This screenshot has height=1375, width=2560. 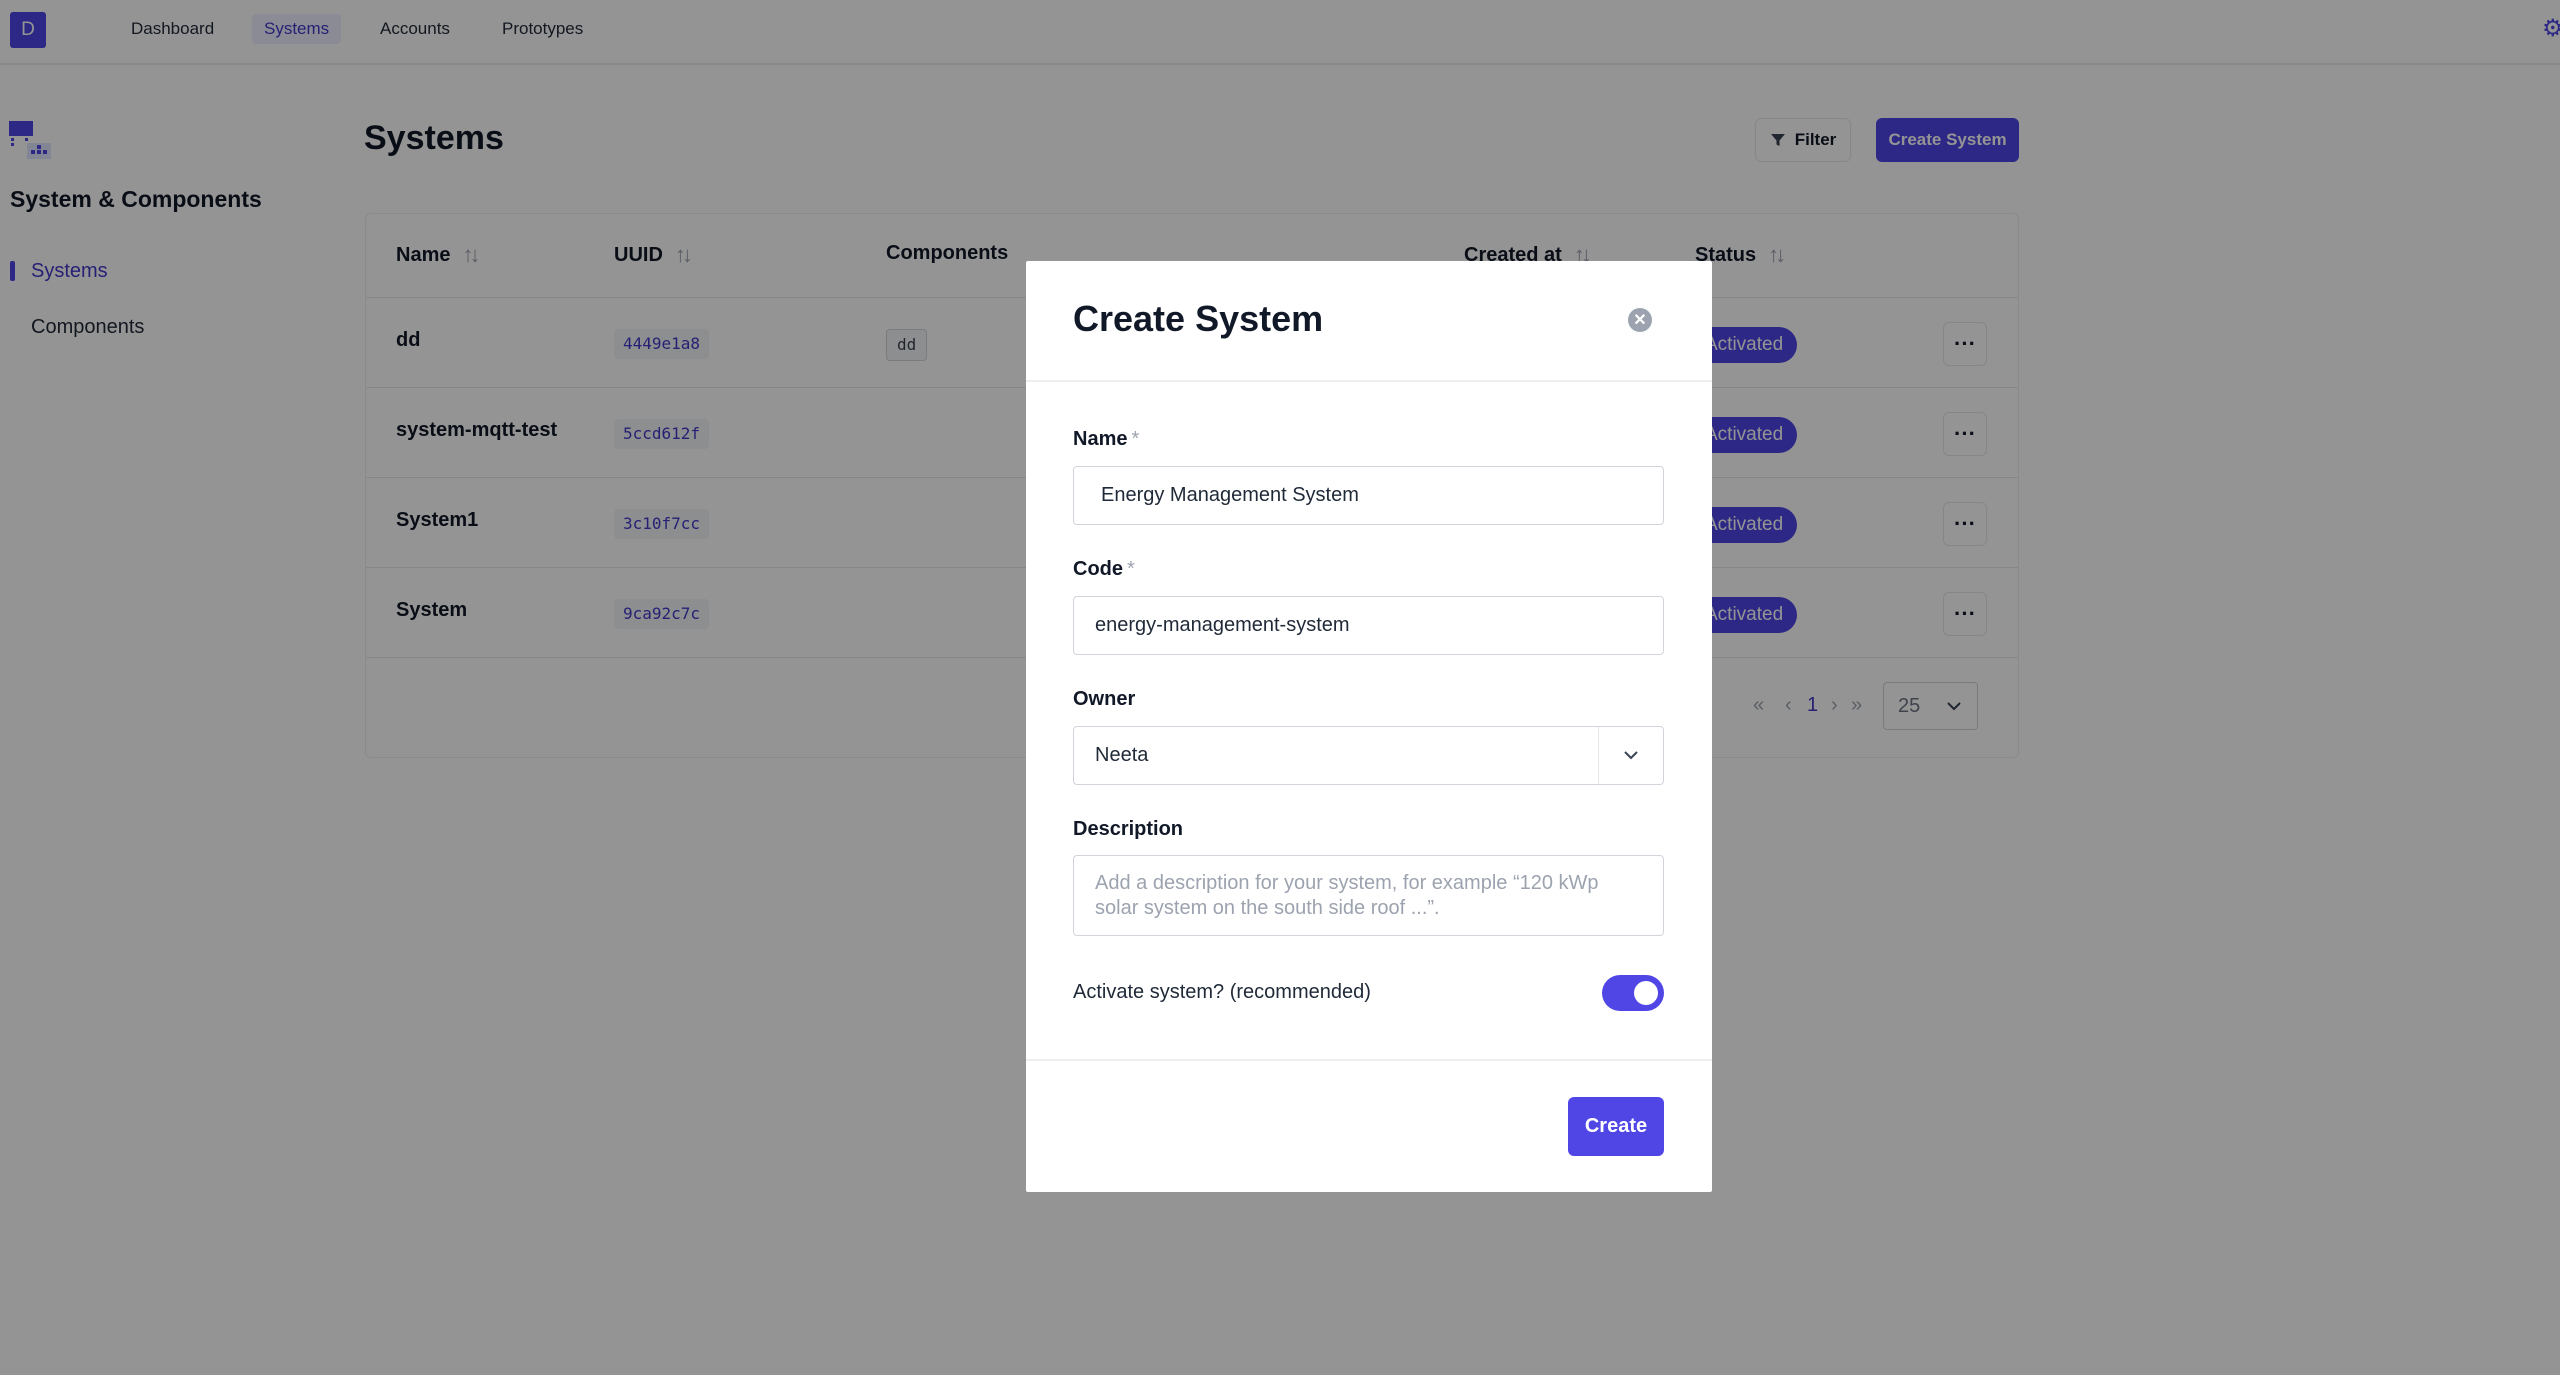 What do you see at coordinates (1633, 993) in the screenshot?
I see `activate-toggle` at bounding box center [1633, 993].